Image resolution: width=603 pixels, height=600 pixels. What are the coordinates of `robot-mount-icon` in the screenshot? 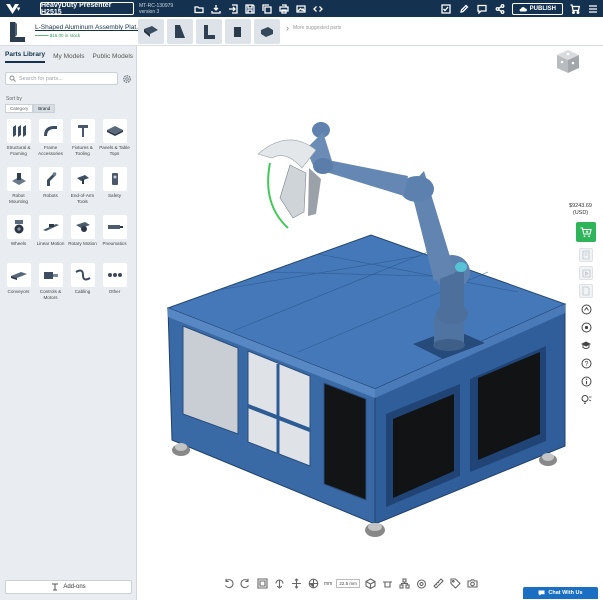 It's located at (18, 179).